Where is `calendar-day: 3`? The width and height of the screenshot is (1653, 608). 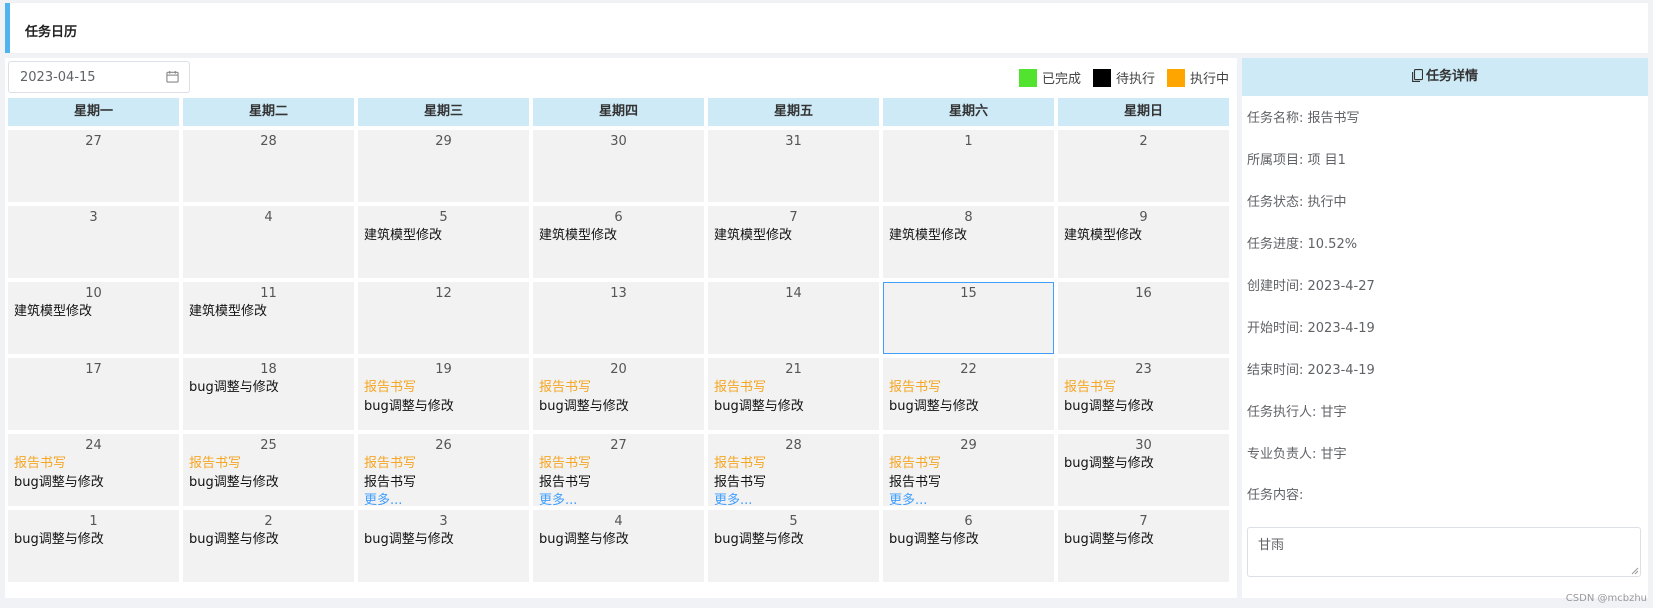 calendar-day: 3 is located at coordinates (93, 242).